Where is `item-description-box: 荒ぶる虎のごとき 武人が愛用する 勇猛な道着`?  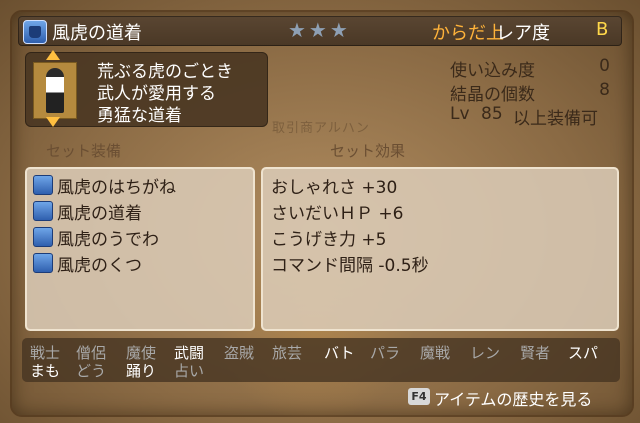 item-description-box: 荒ぶる虎のごとき 武人が愛用する 勇猛な道着 is located at coordinates (146, 88).